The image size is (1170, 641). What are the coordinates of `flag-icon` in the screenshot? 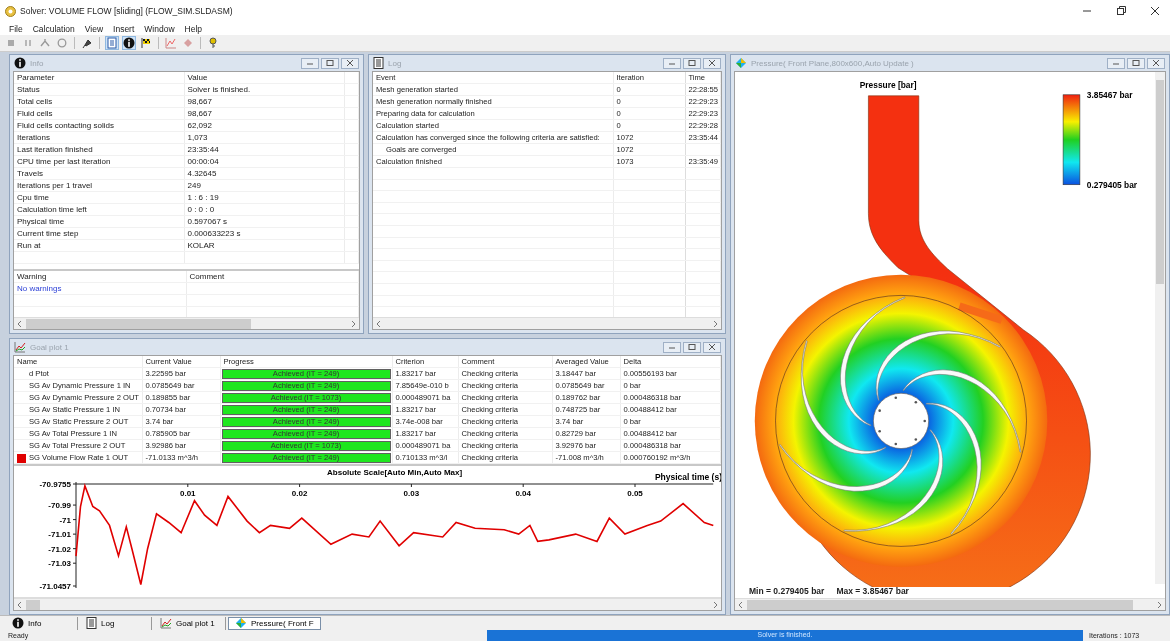 It's located at (146, 43).